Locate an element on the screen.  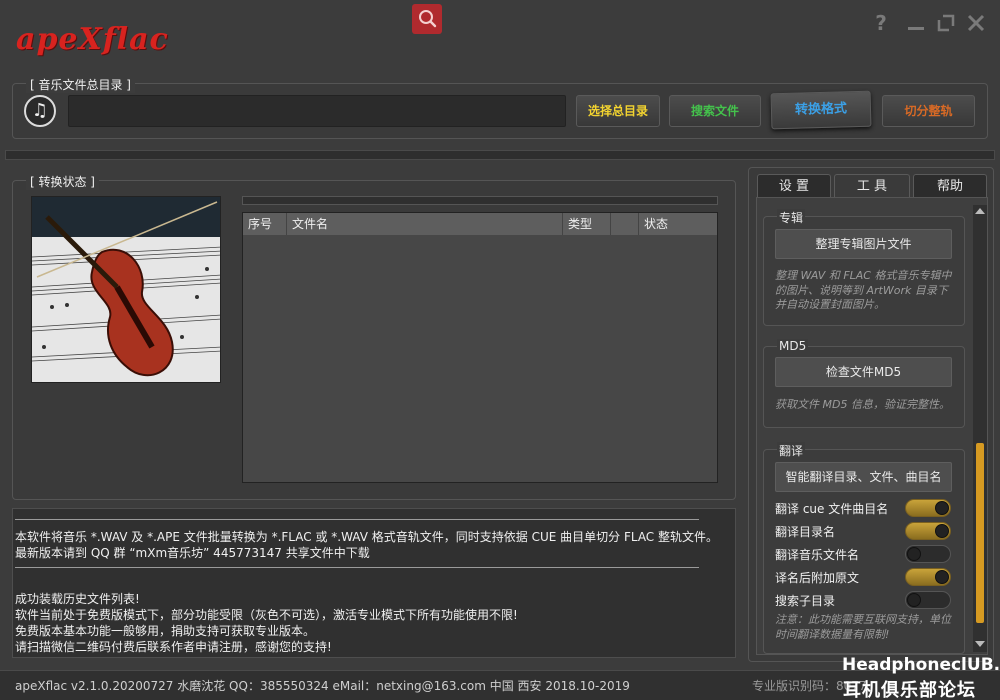
tab-tools: 工 具 is located at coordinates (872, 186).